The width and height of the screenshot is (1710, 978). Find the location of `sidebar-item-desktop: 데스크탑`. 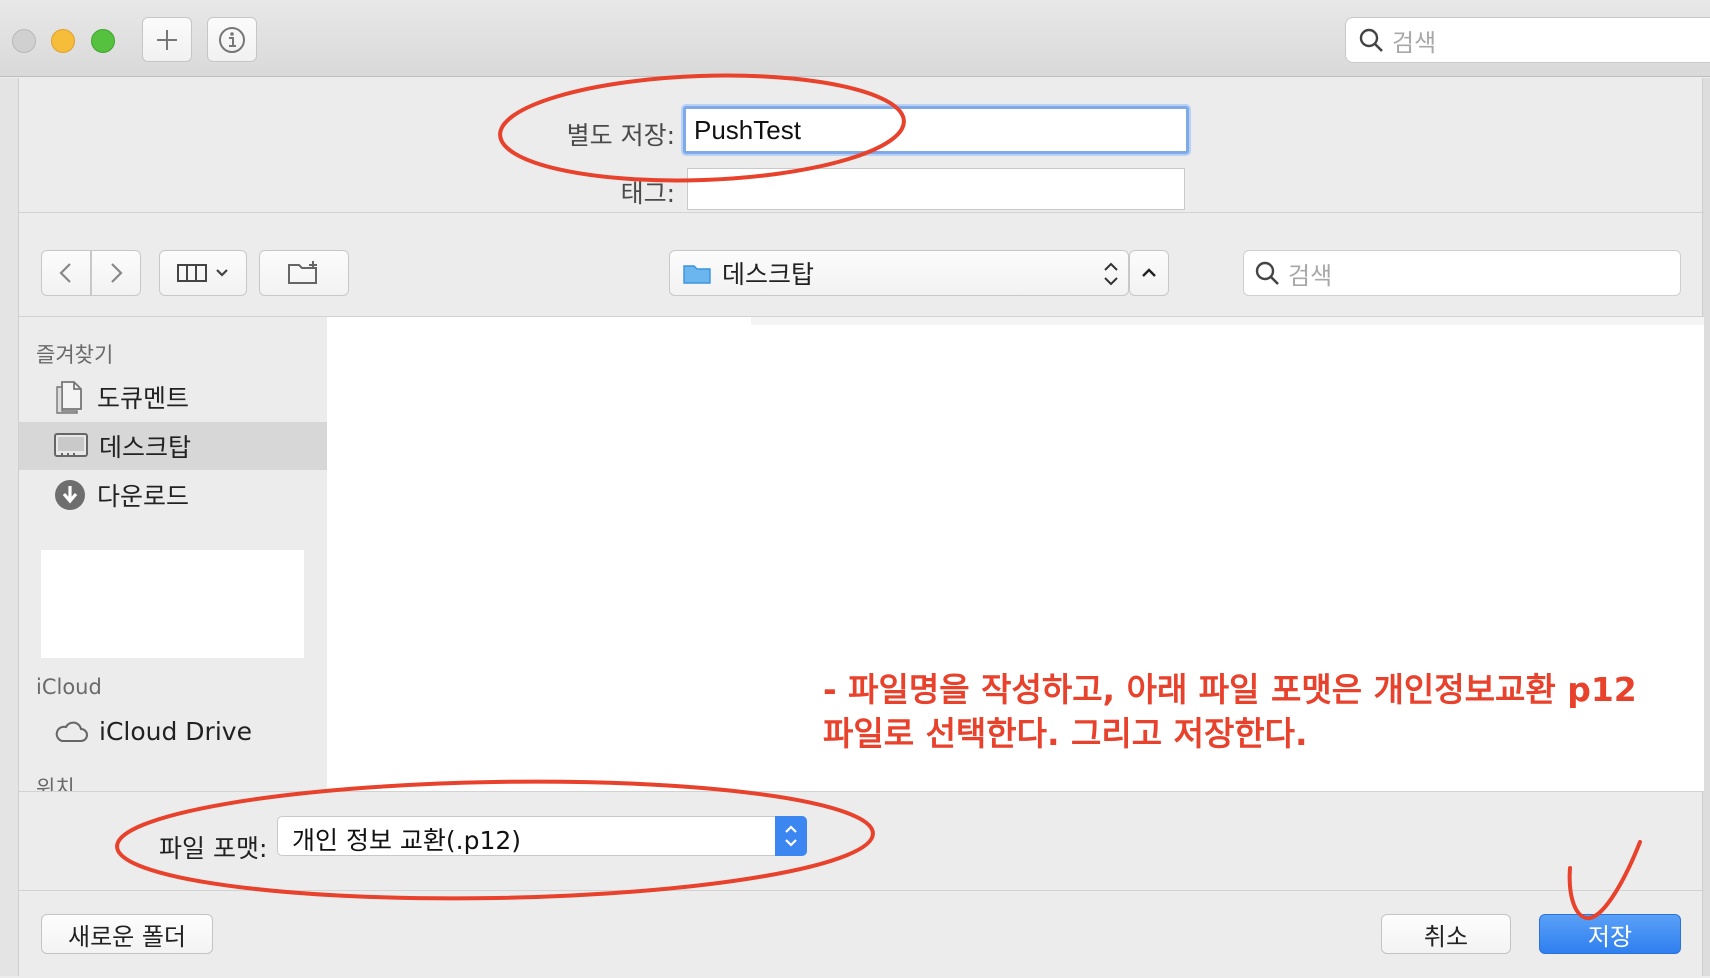

sidebar-item-desktop: 데스크탑 is located at coordinates (173, 446).